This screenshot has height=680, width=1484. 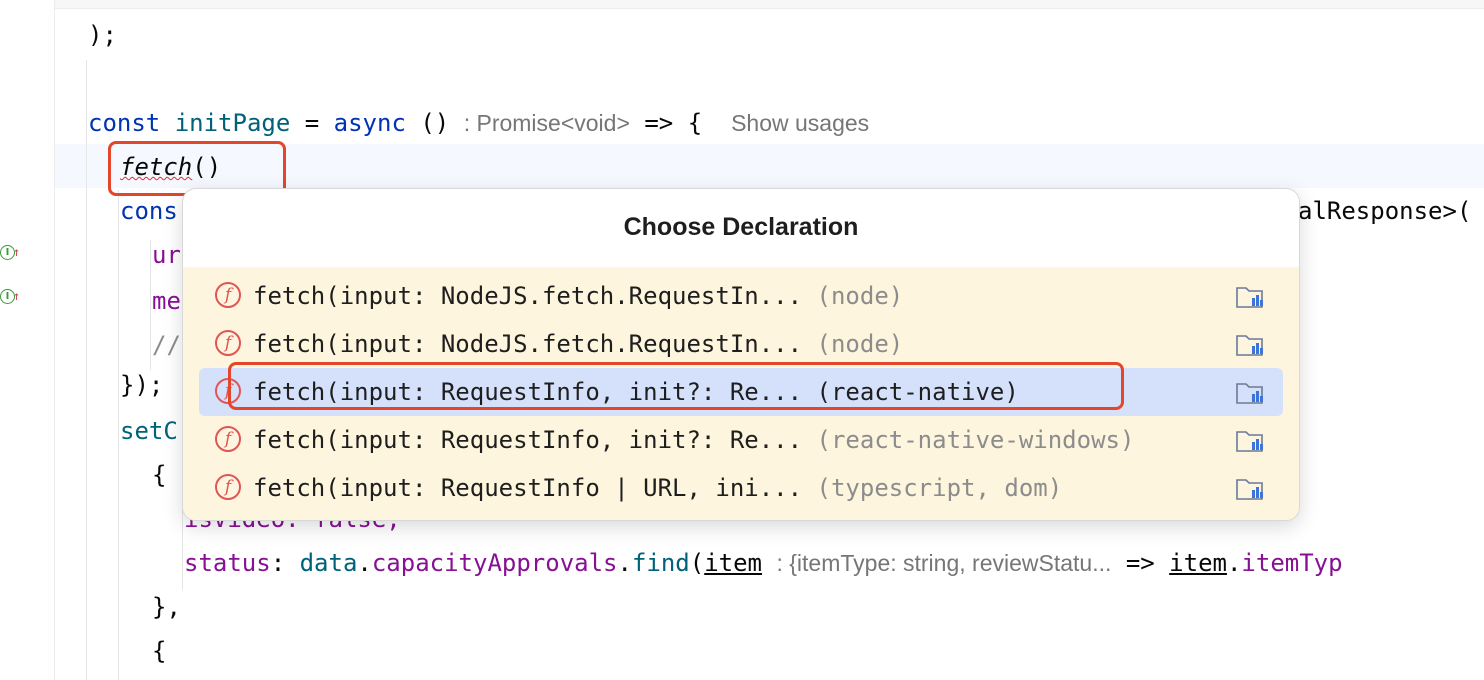 I want to click on code-line: setC, so click(x=149, y=431).